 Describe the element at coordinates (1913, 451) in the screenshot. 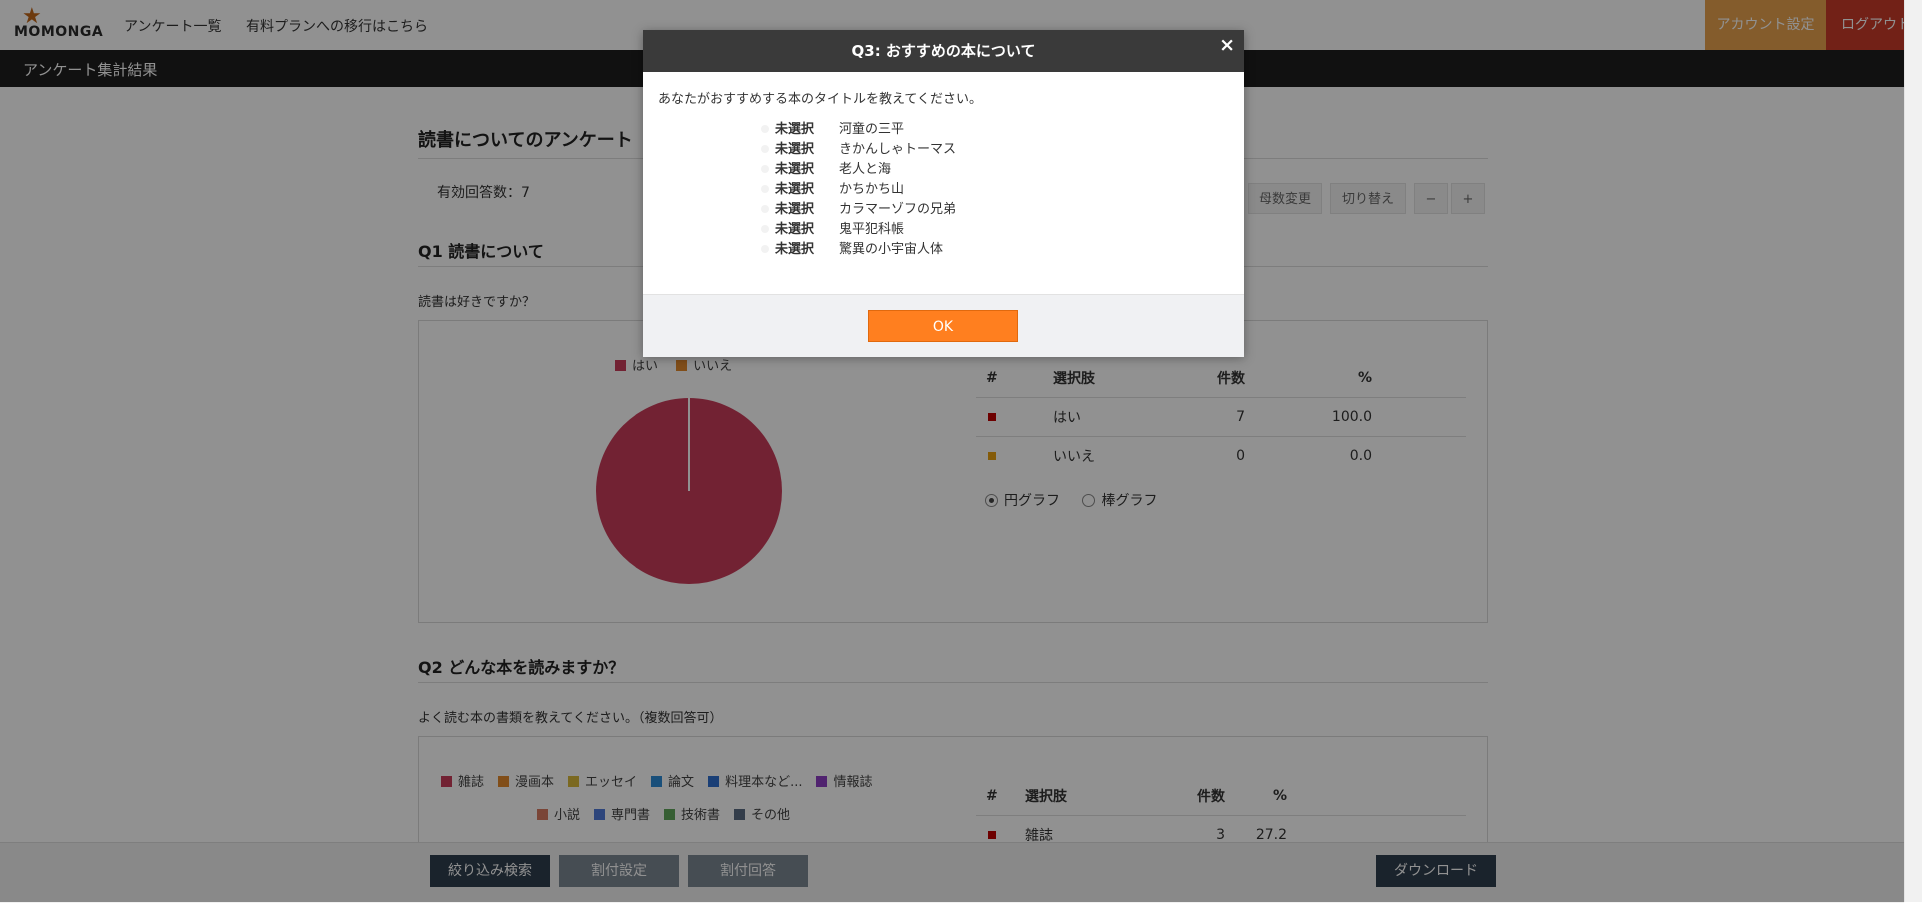

I see `page-scrollbar` at that location.